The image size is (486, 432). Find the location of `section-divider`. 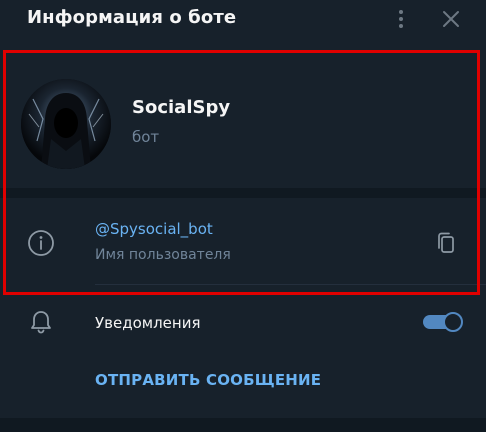

section-divider is located at coordinates (243, 193).